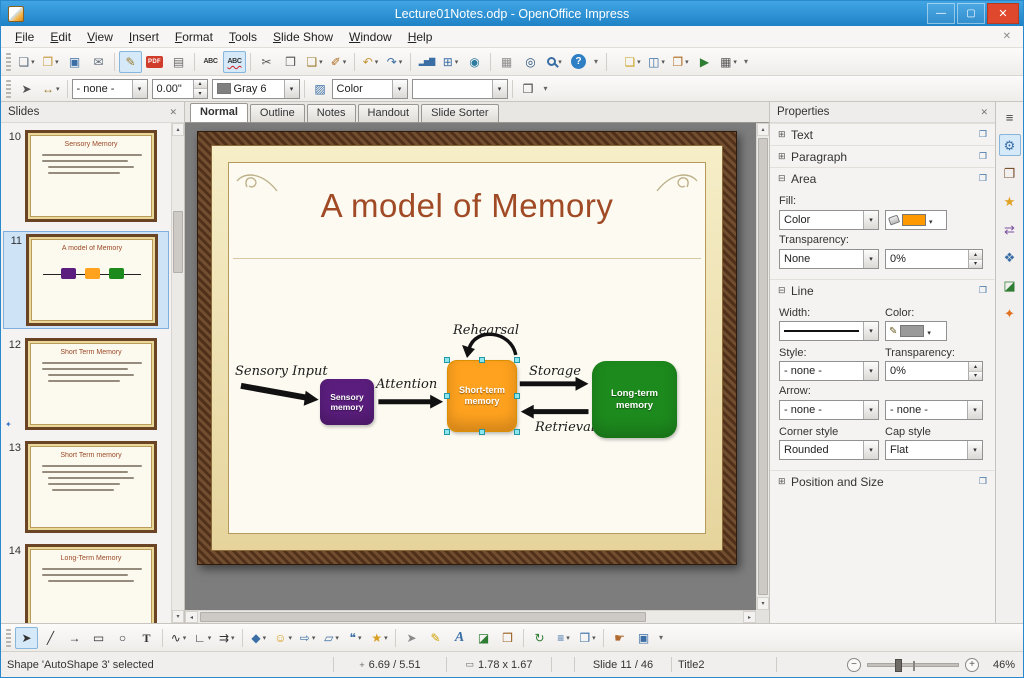 The width and height of the screenshot is (1024, 678). Describe the element at coordinates (91, 176) in the screenshot. I see `slide-10-thumb: Sensory Memory` at that location.